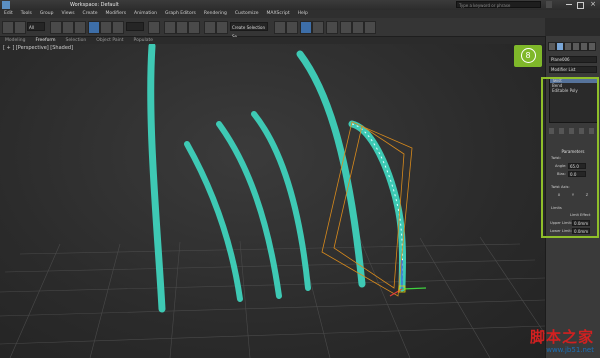 Image resolution: width=600 pixels, height=358 pixels. I want to click on help-icon, so click(549, 4).